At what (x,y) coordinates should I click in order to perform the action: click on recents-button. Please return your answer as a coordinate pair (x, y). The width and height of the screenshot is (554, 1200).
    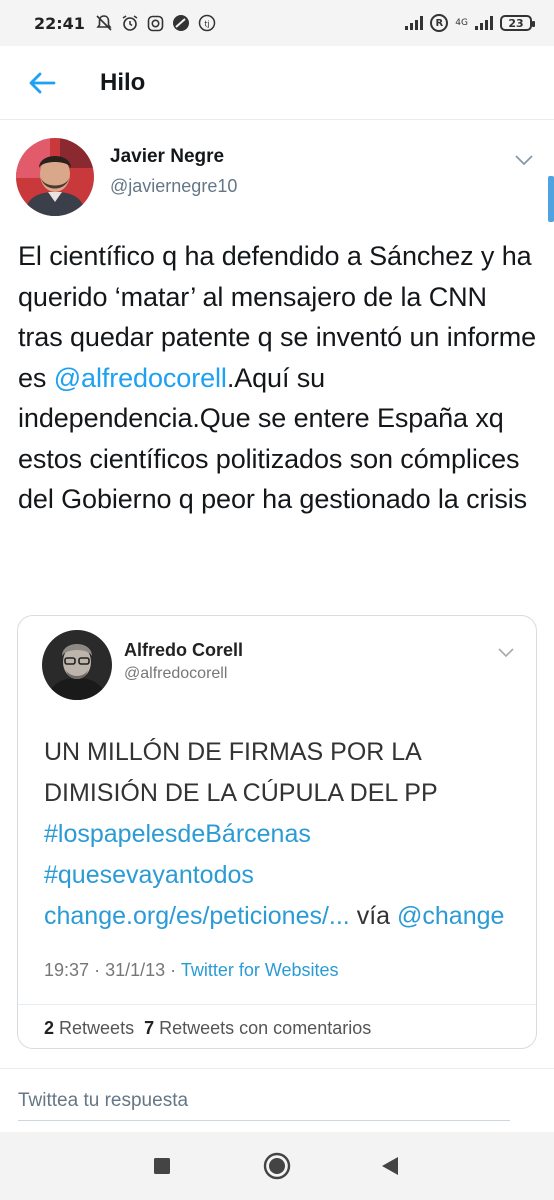
    Looking at the image, I should click on (162, 1166).